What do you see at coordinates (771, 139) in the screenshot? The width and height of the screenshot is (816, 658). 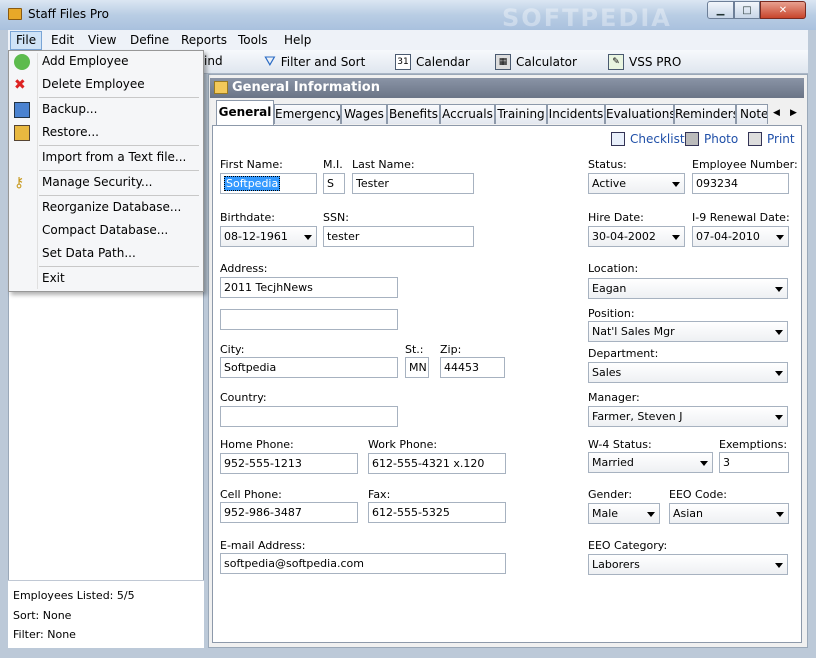 I see `print-link: Print` at bounding box center [771, 139].